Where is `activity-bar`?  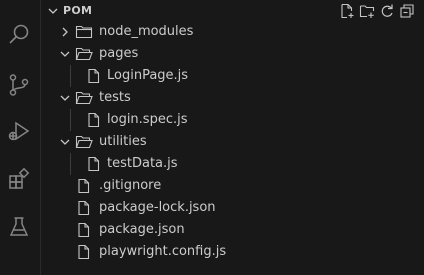
activity-bar is located at coordinates (20, 137).